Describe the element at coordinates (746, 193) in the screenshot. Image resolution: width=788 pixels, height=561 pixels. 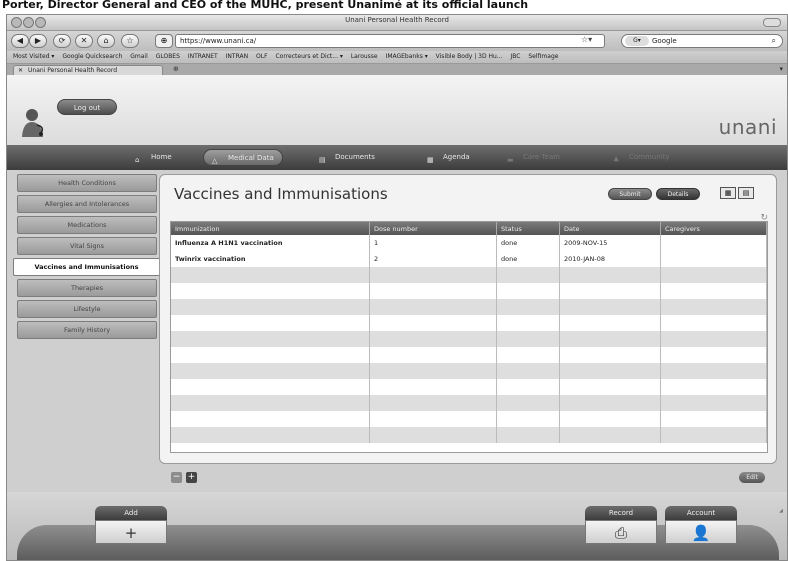
I see `list-view-icon: ▤` at that location.